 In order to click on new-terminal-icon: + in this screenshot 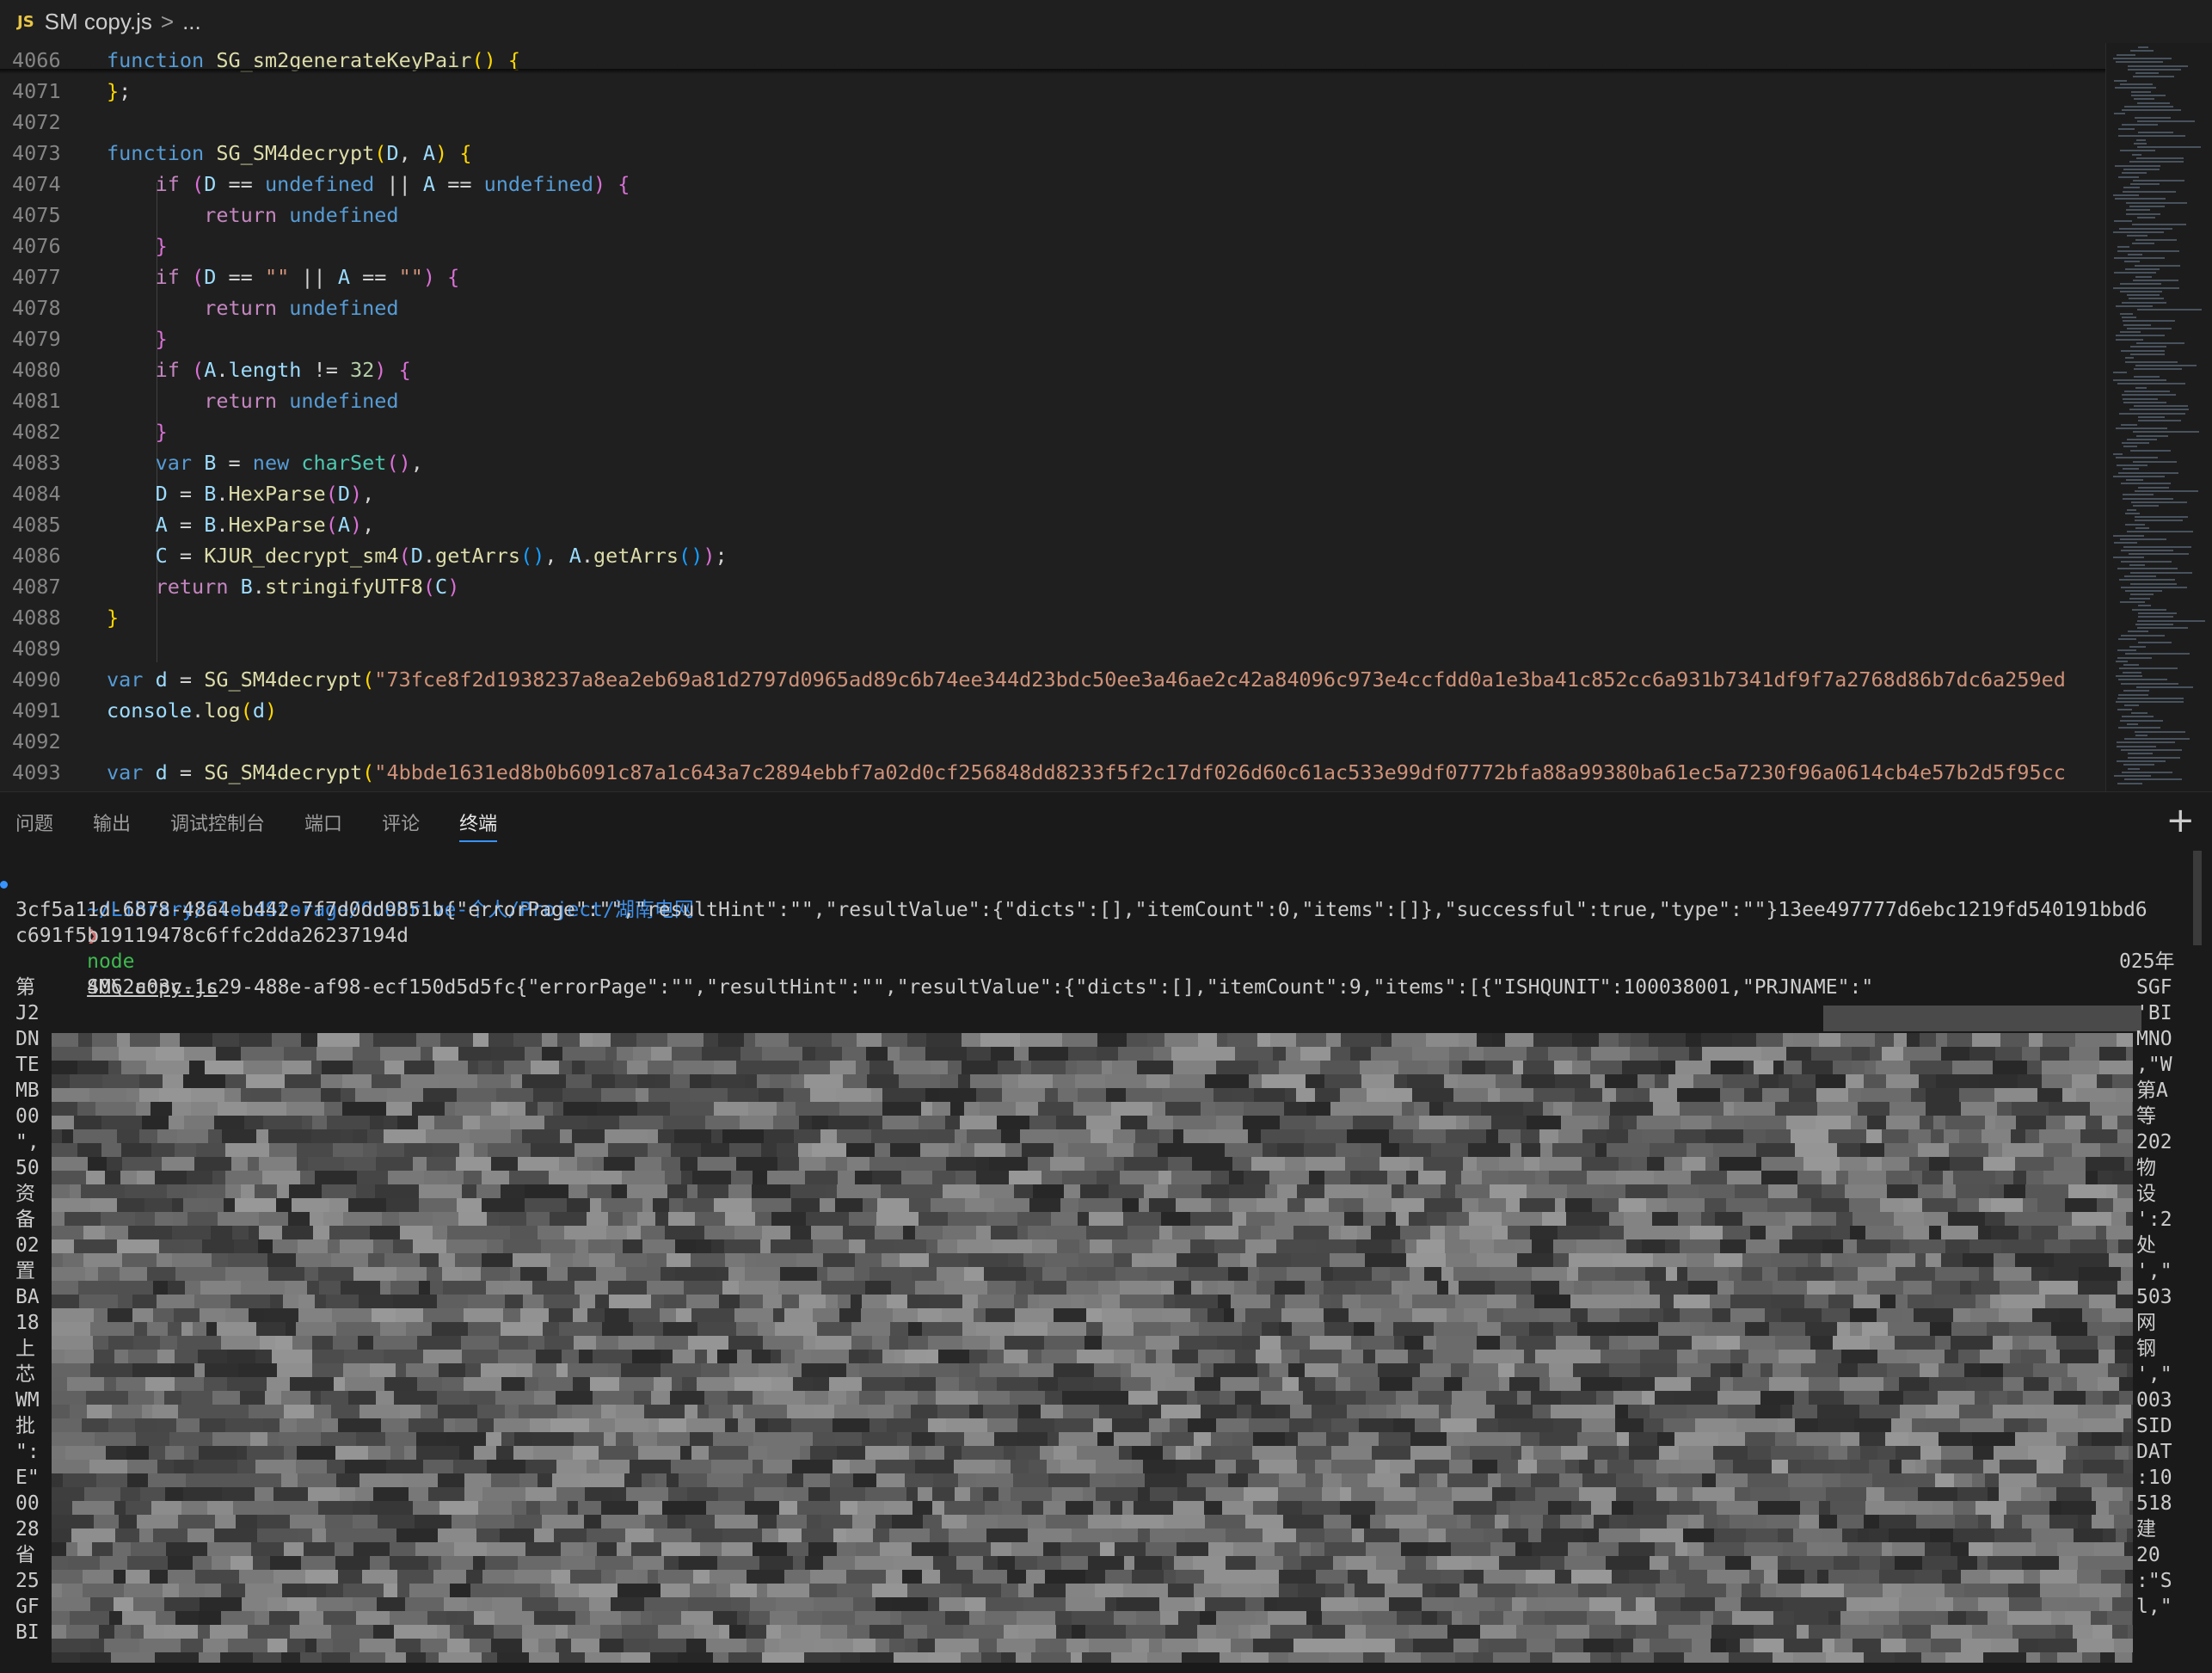, I will do `click(2180, 820)`.